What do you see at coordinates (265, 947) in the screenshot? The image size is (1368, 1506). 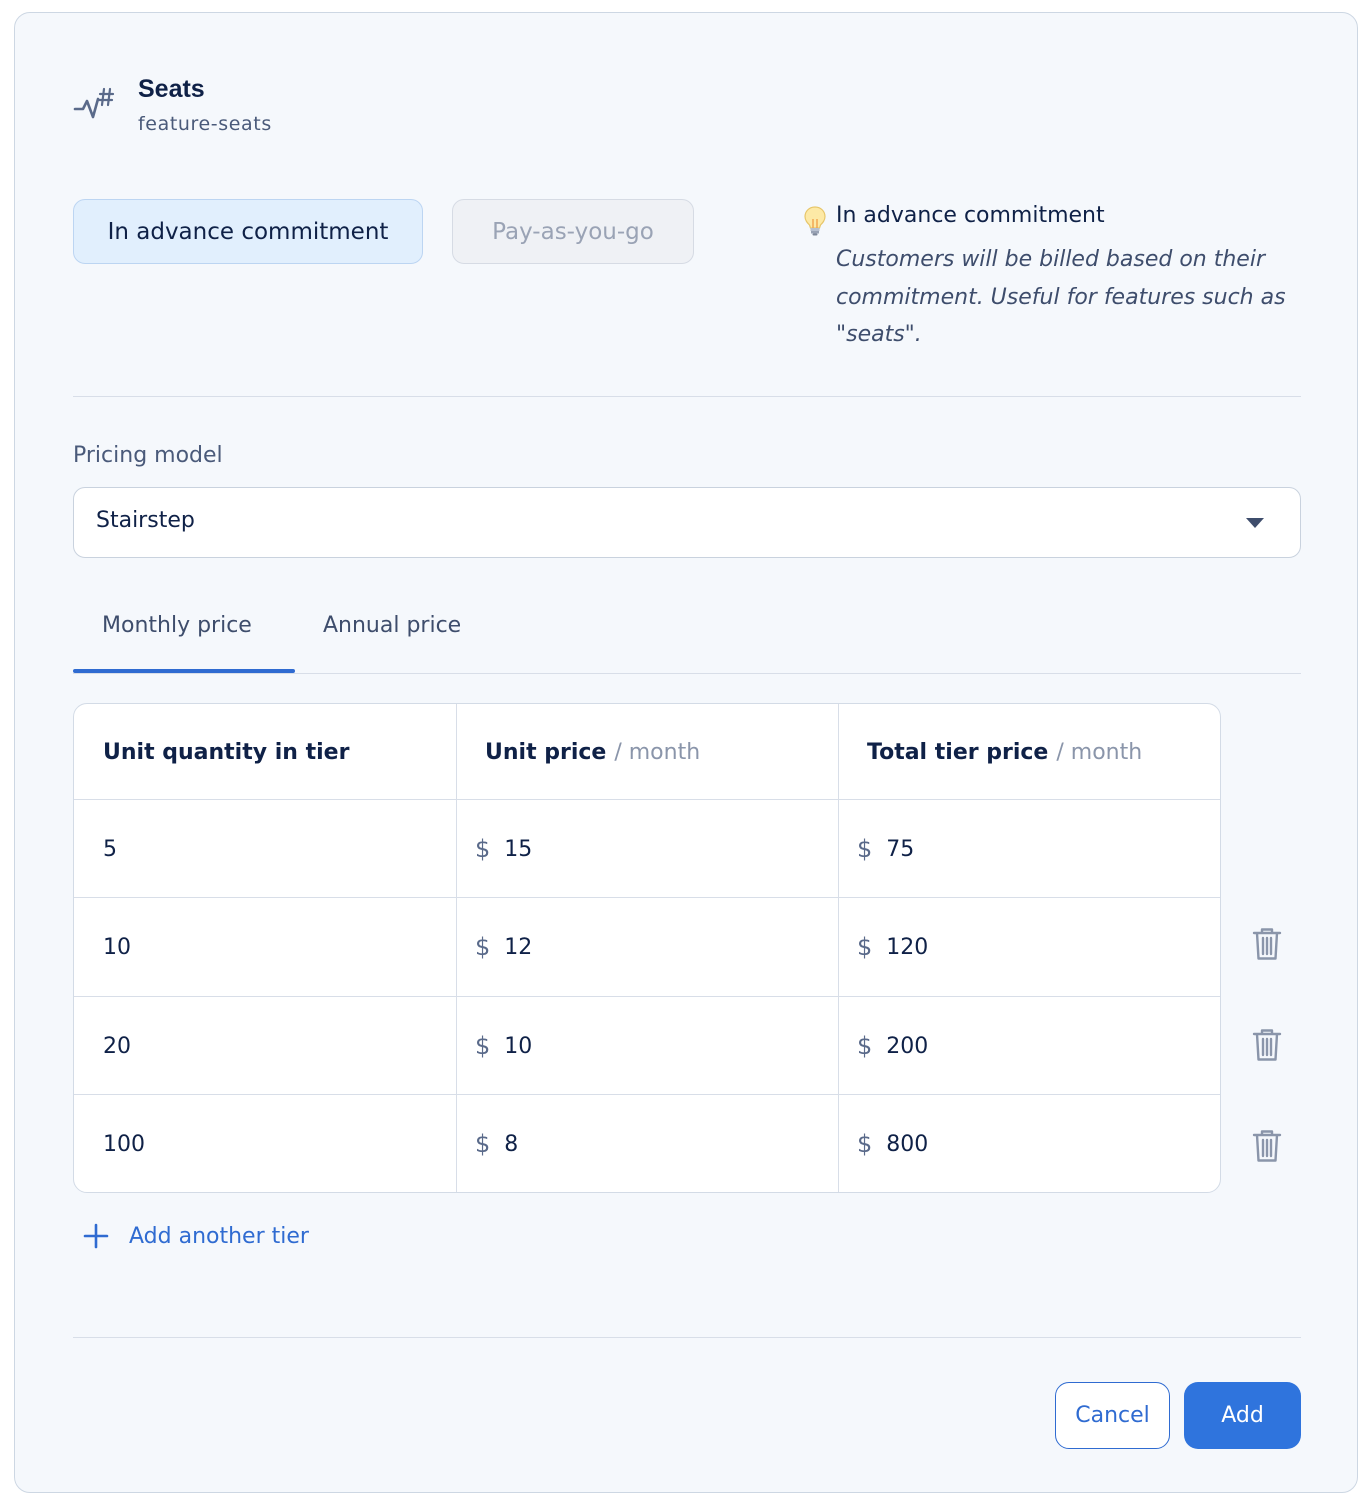 I see `tier-quantity-input: 10` at bounding box center [265, 947].